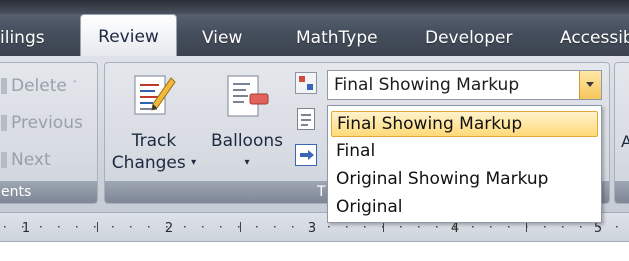  Describe the element at coordinates (247, 141) in the screenshot. I see `balloons-label: Balloons` at that location.